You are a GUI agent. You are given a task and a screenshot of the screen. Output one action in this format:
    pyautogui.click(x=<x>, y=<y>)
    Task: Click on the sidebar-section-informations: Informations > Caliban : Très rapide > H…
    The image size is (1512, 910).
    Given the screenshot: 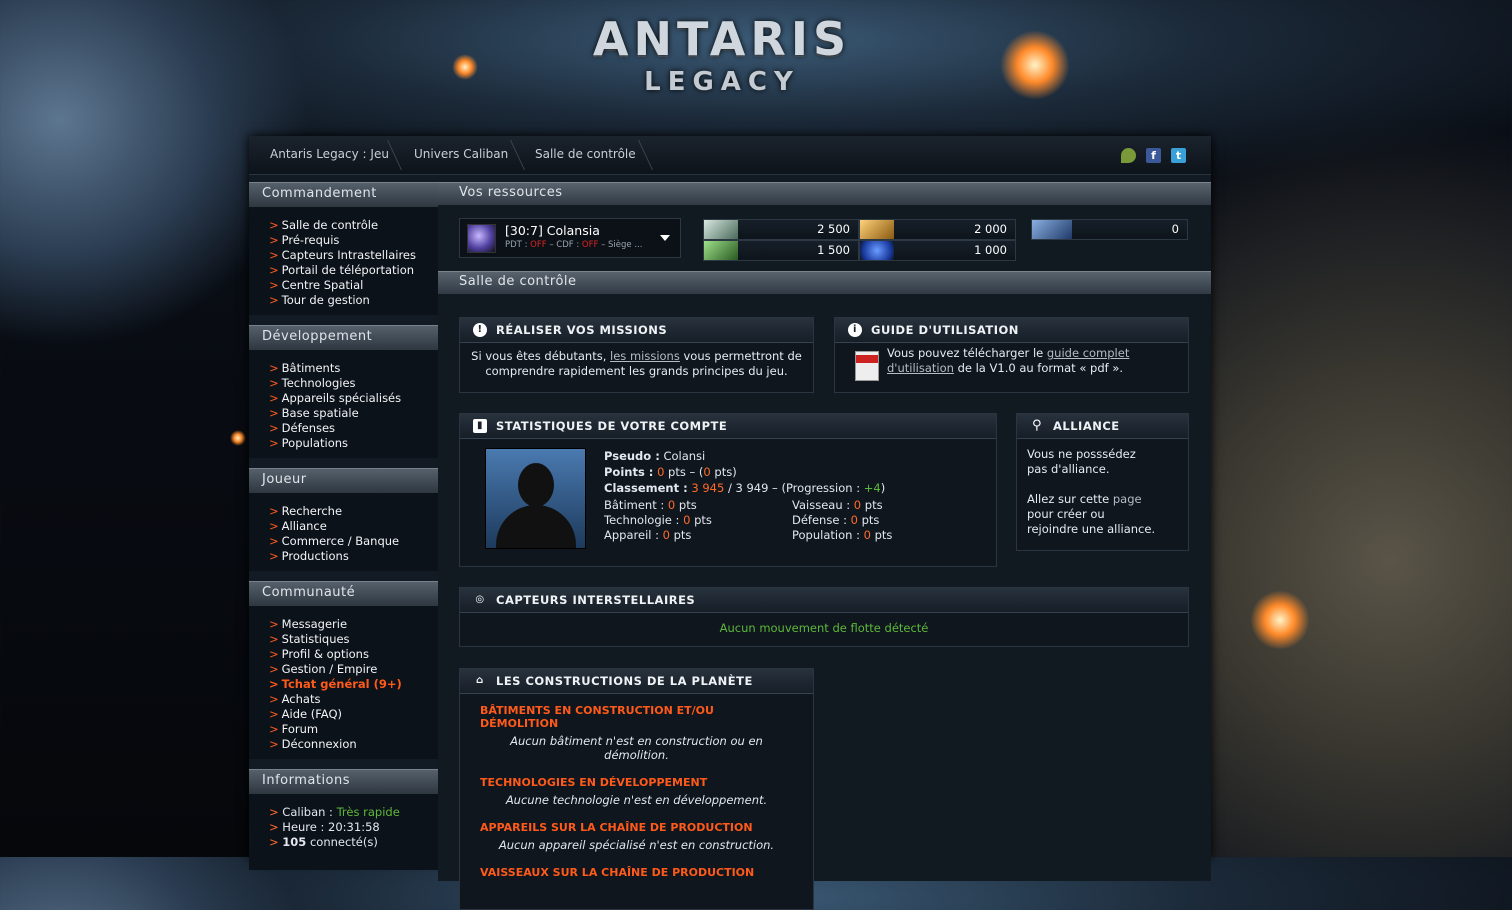 What is the action you would take?
    pyautogui.click(x=343, y=819)
    